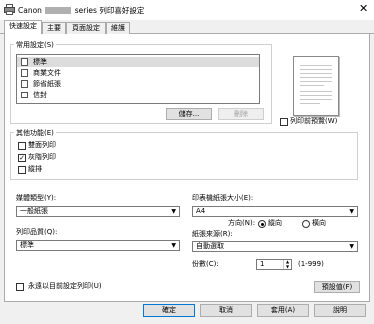  Describe the element at coordinates (22, 170) in the screenshot. I see `portrait-vertical-checkbox` at that location.